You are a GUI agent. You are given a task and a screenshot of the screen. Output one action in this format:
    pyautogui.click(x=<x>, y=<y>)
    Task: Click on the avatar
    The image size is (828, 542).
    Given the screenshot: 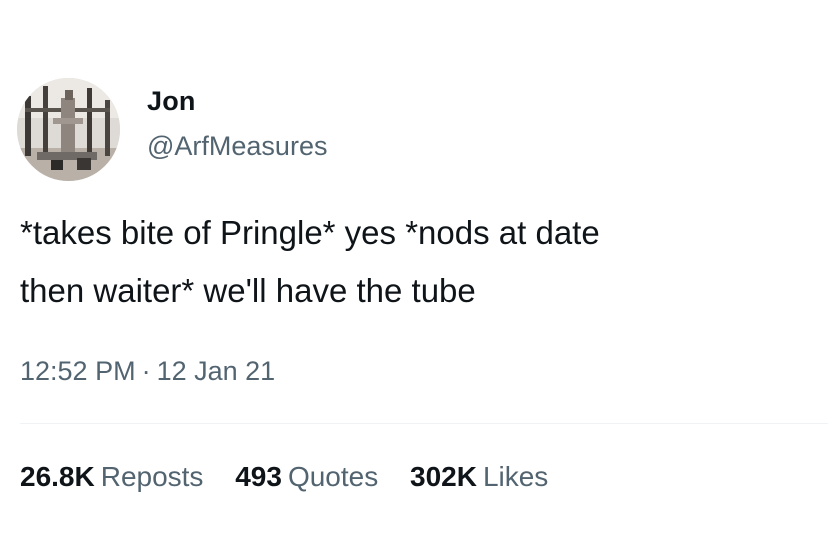 What is the action you would take?
    pyautogui.click(x=68, y=129)
    